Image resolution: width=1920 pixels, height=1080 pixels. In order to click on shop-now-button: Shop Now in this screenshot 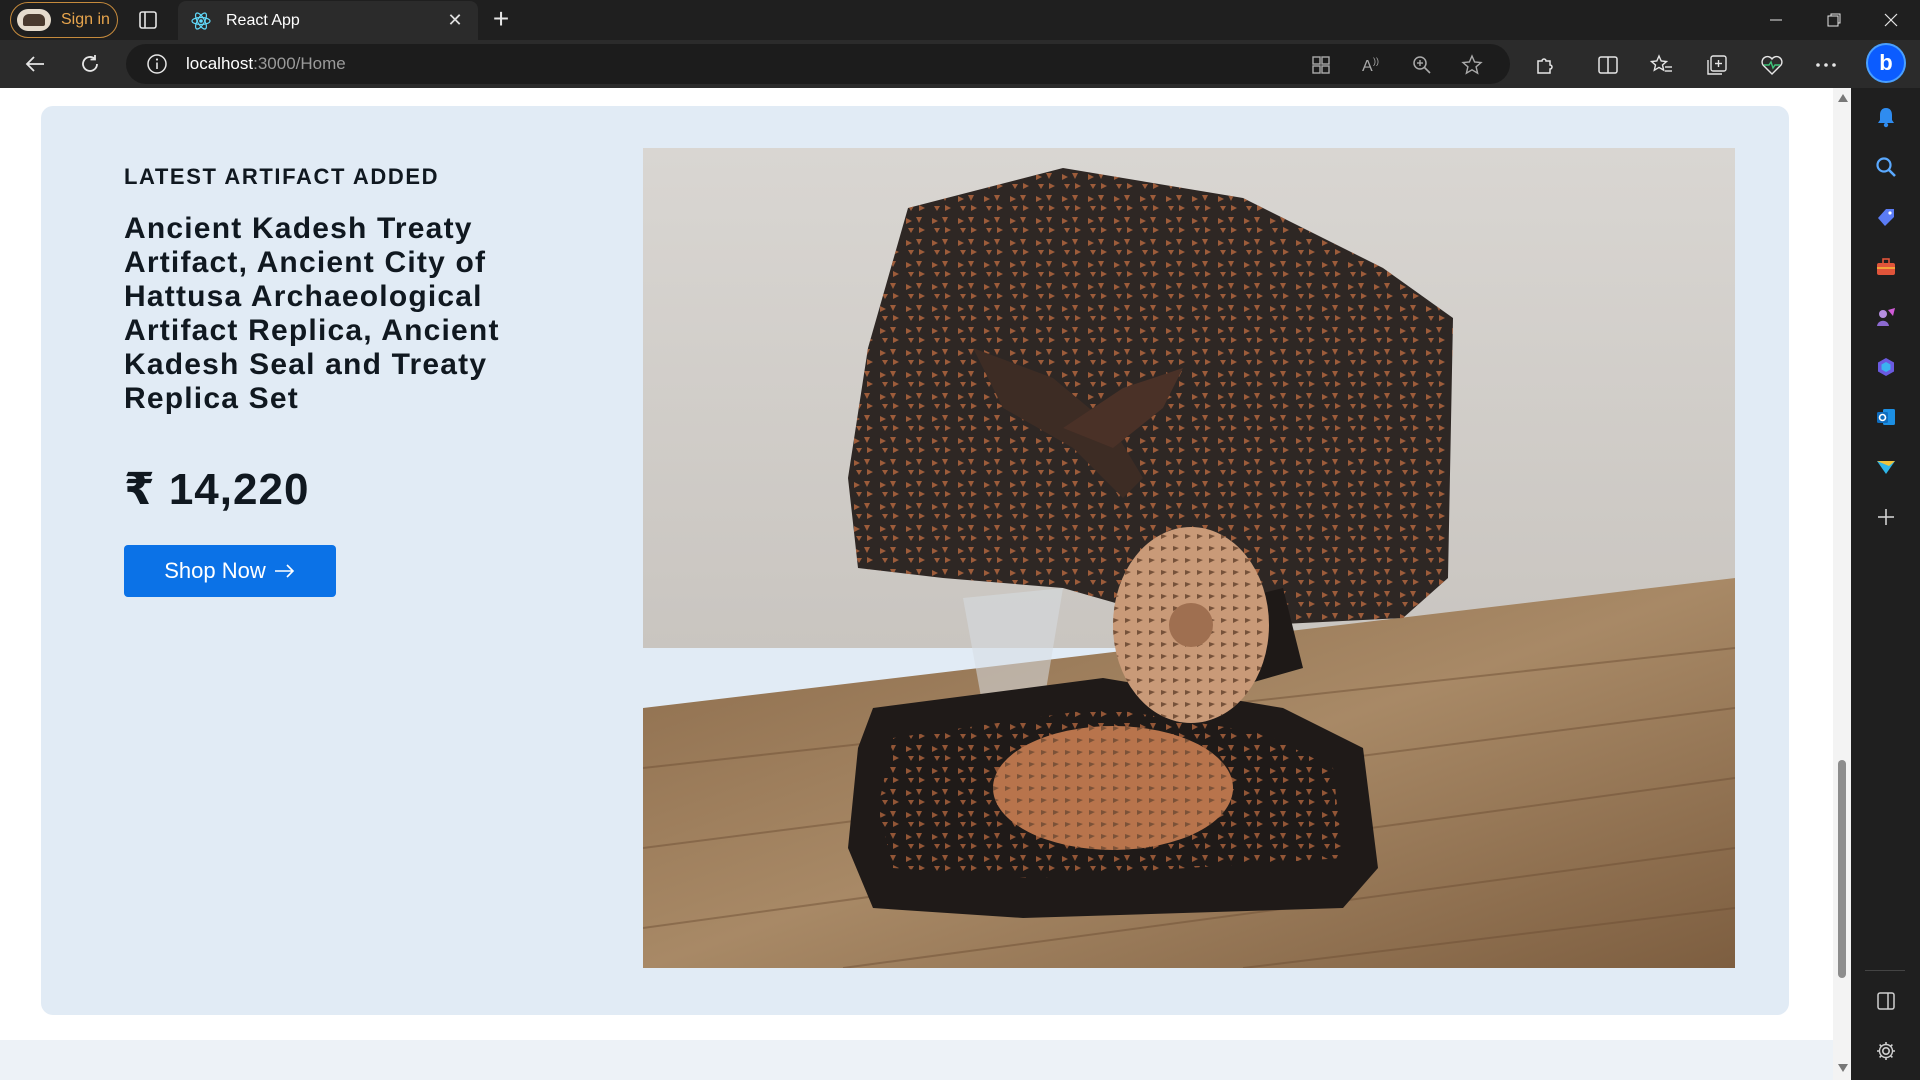, I will do `click(230, 571)`.